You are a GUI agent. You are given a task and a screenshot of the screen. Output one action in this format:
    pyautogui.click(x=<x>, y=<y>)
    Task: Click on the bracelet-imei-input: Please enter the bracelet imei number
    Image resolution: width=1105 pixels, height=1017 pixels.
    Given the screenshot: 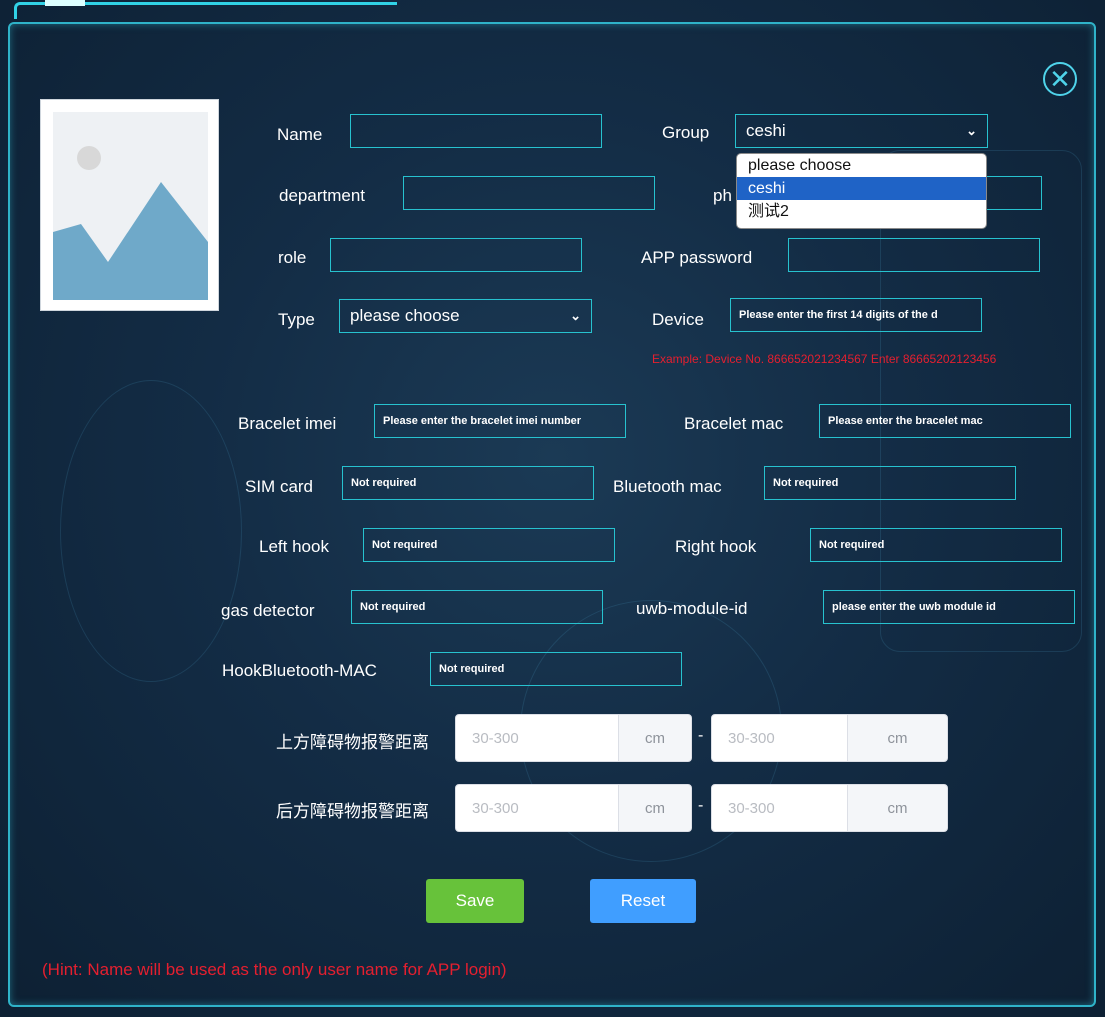 What is the action you would take?
    pyautogui.click(x=500, y=421)
    